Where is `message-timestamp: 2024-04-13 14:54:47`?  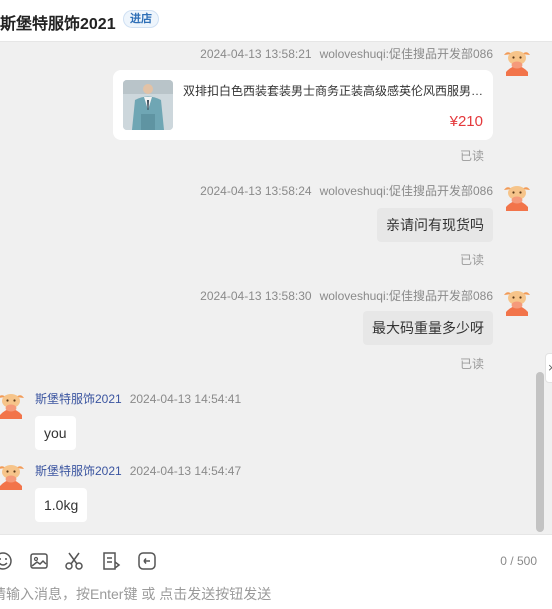 message-timestamp: 2024-04-13 14:54:47 is located at coordinates (185, 471).